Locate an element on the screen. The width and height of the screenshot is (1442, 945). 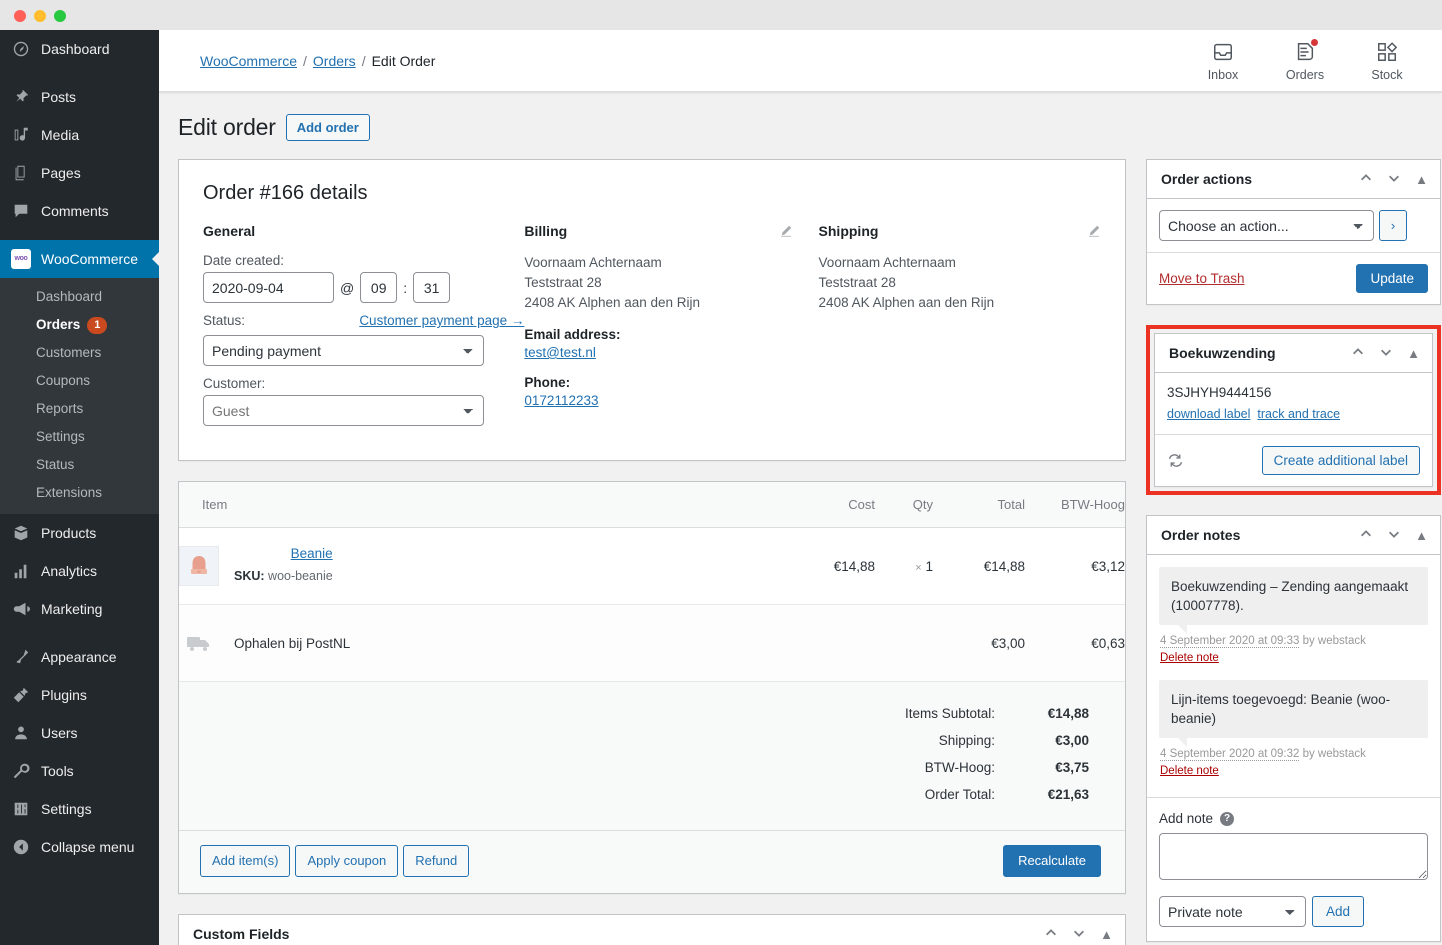
submenu-item-orders: Orders 1 is located at coordinates (79, 325).